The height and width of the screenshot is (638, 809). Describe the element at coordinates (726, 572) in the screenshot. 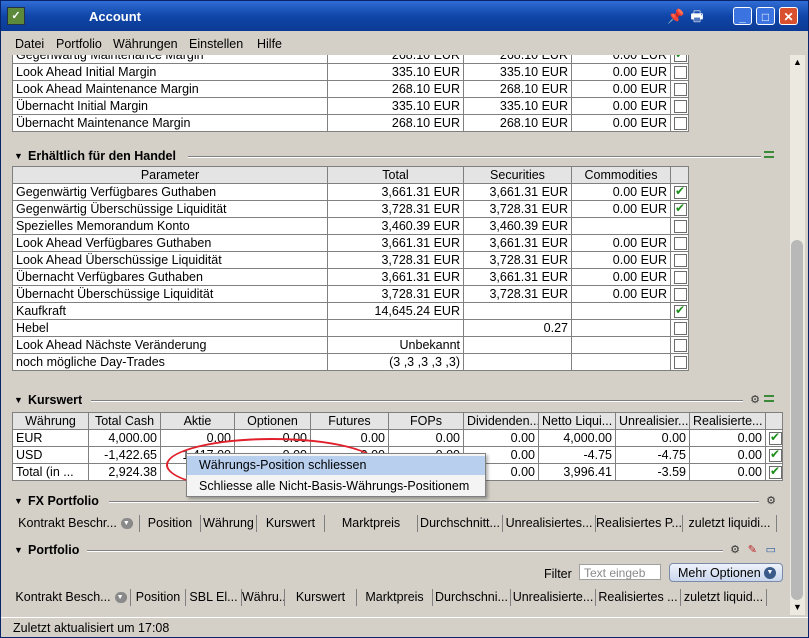

I see `more-options-button: Mehr Optionen ▼` at that location.